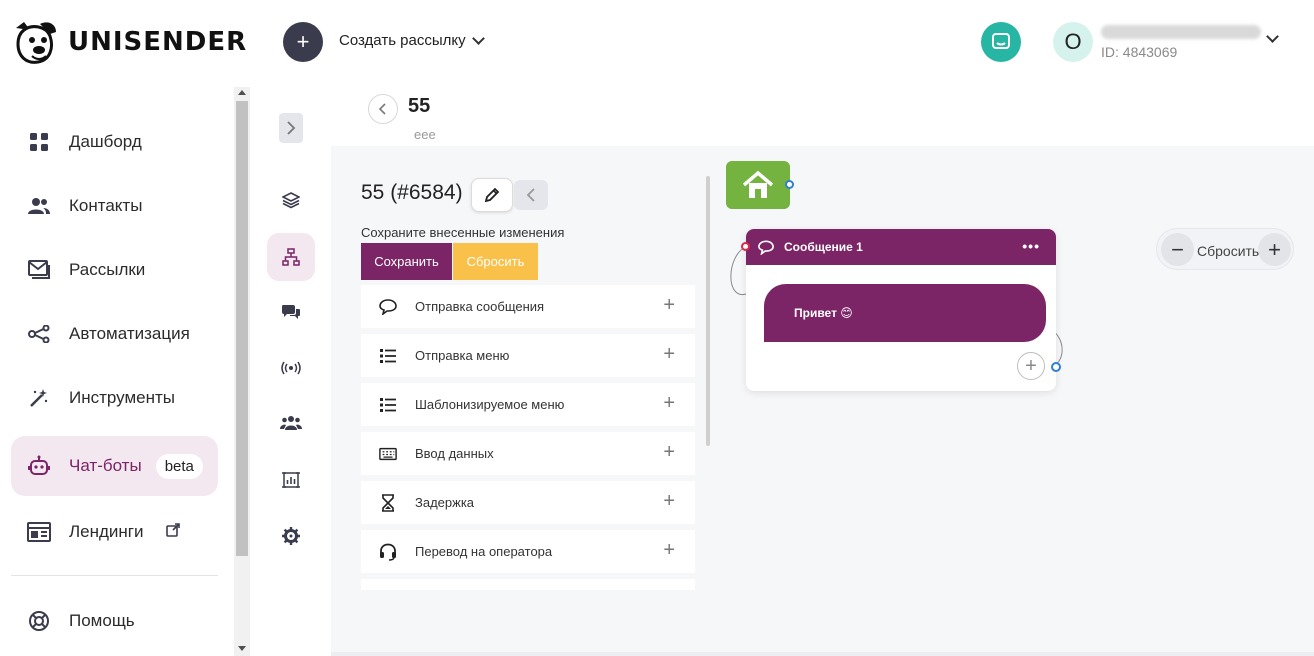 The width and height of the screenshot is (1314, 656). What do you see at coordinates (745, 246) in the screenshot?
I see `message-input-port` at bounding box center [745, 246].